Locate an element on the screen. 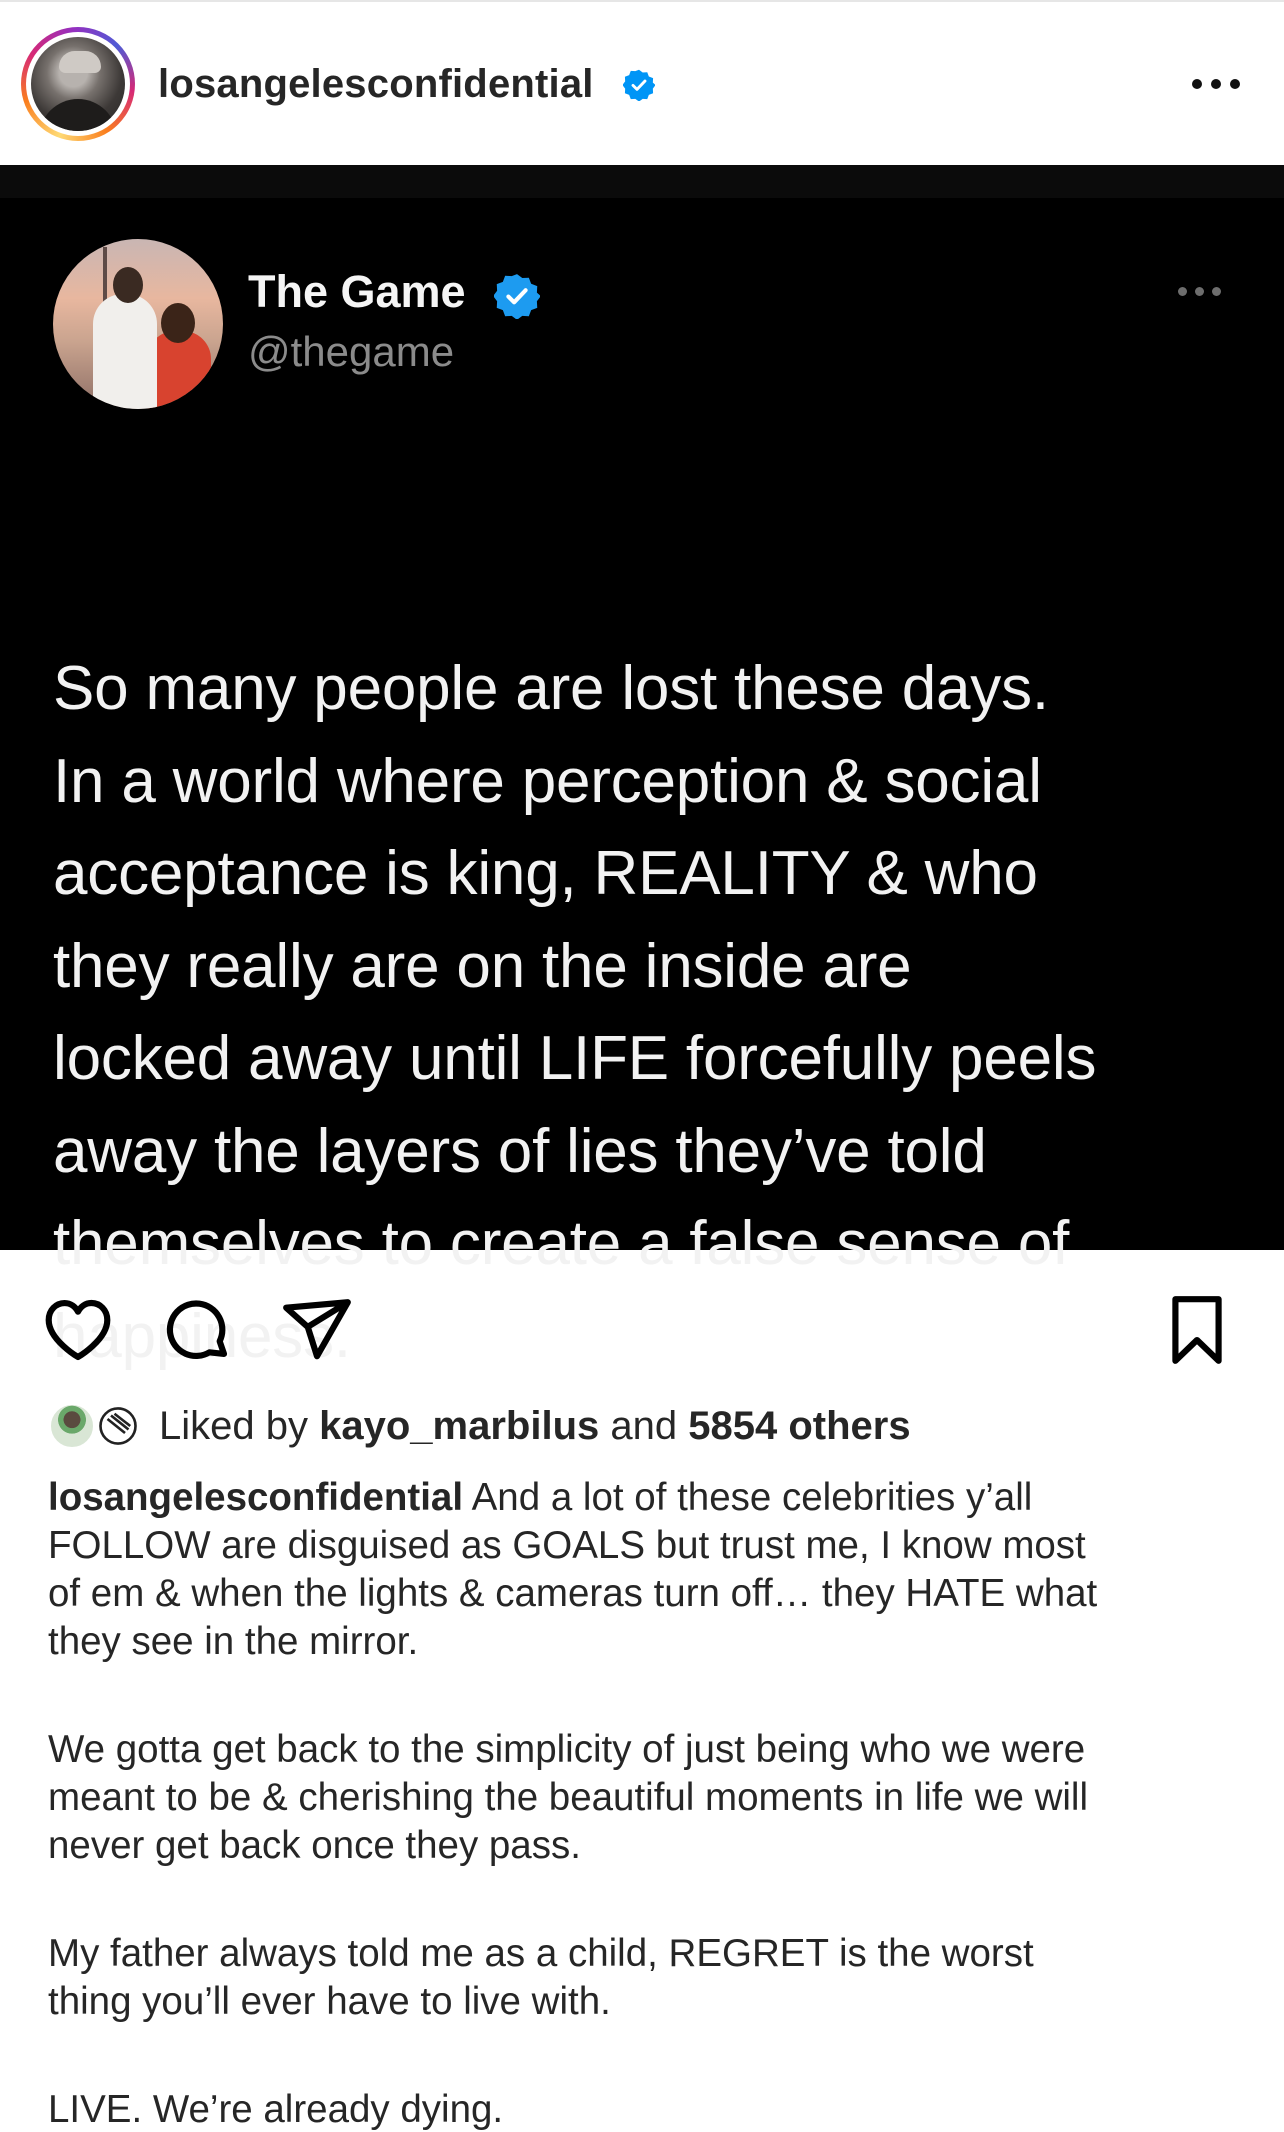 This screenshot has height=2132, width=1284. tweet-text-line: So many people are lost these days. is located at coordinates (551, 688).